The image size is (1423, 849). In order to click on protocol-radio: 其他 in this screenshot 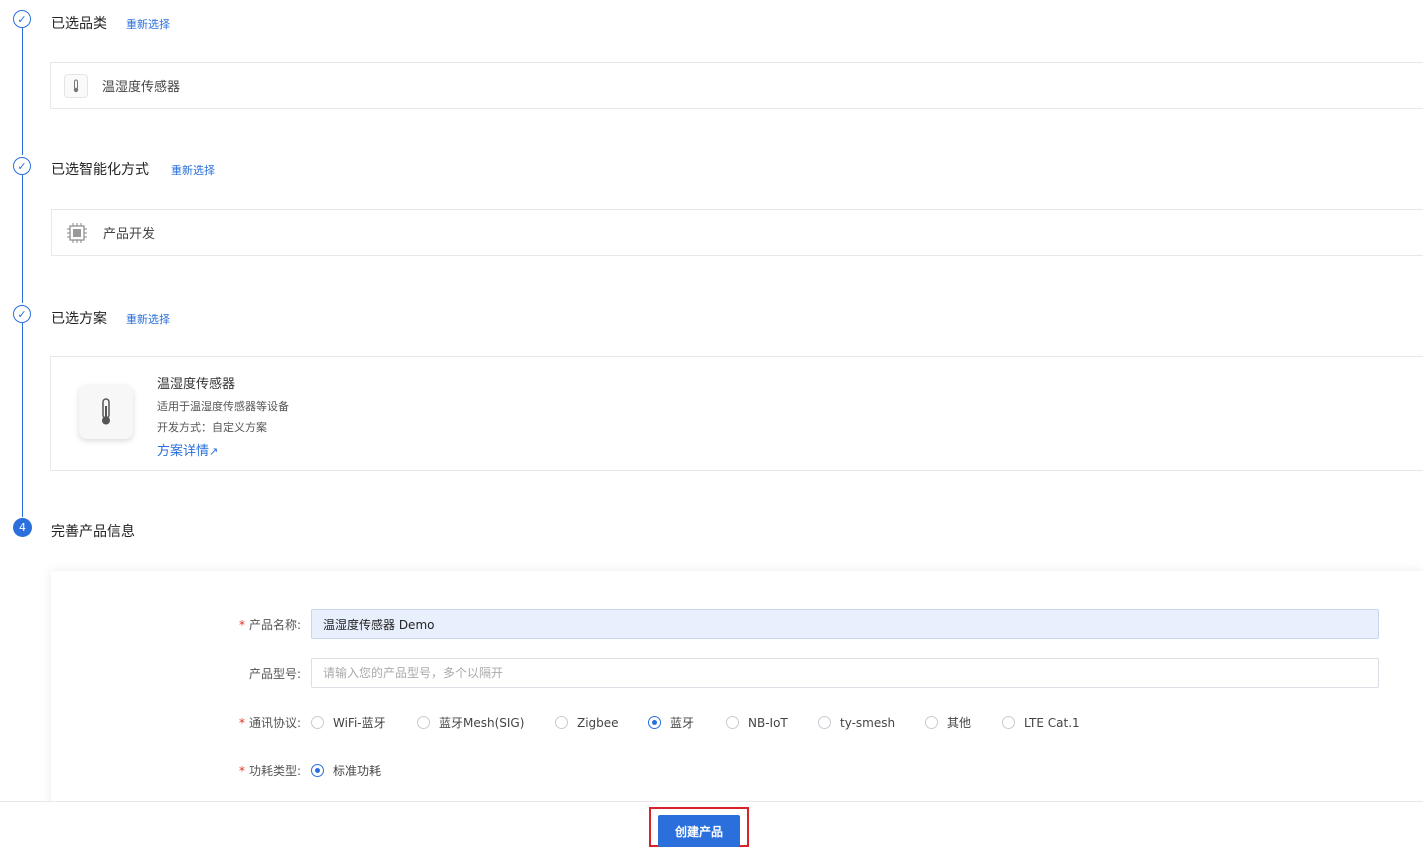, I will do `click(963, 722)`.